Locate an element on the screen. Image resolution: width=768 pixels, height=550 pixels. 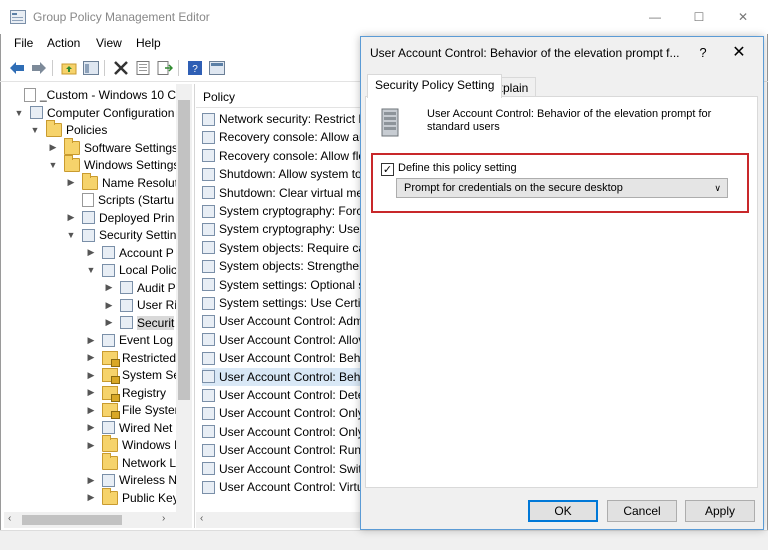
export-list-icon is located at coordinates (165, 68).